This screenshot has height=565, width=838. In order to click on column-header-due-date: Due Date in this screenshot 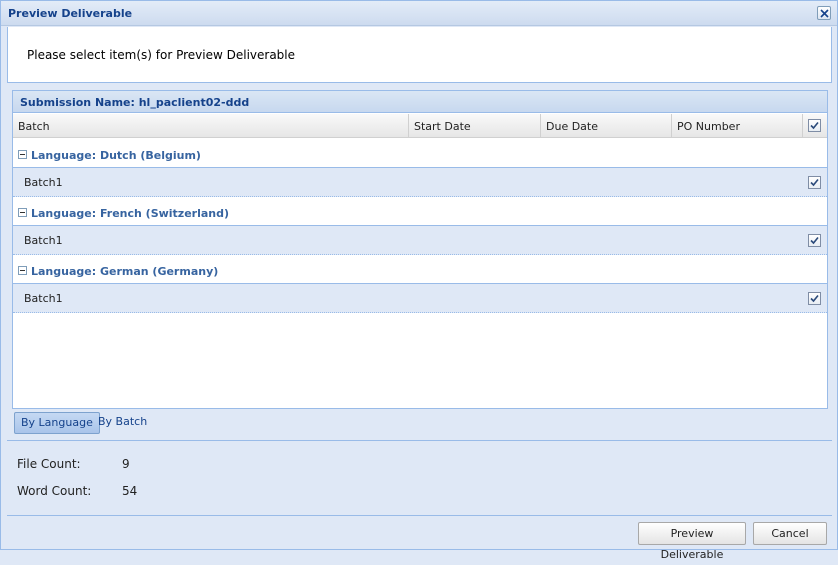, I will do `click(606, 126)`.